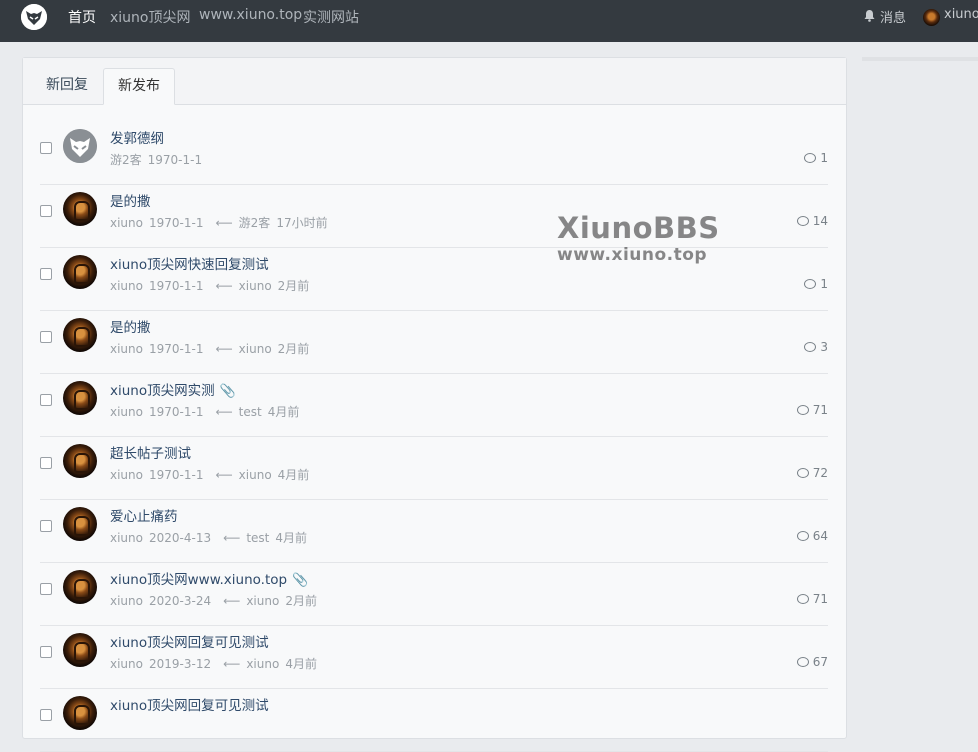 The height and width of the screenshot is (752, 978). I want to click on thread-subject: 爱心止痛药, so click(144, 515).